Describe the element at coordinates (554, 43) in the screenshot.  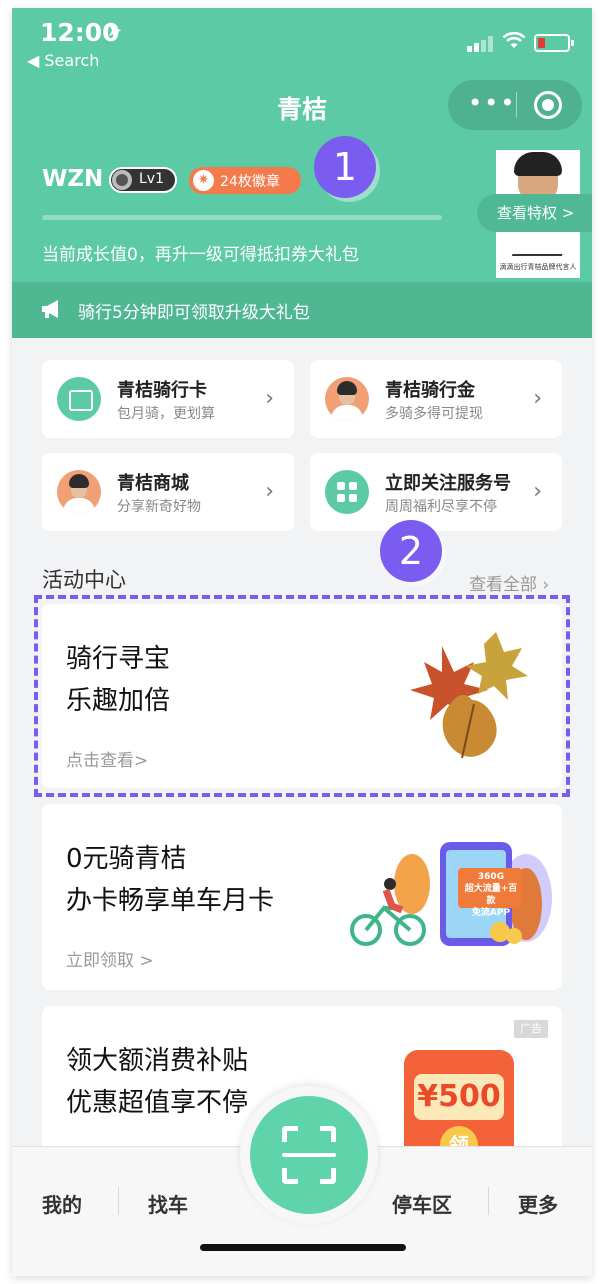
I see `battery-icon` at that location.